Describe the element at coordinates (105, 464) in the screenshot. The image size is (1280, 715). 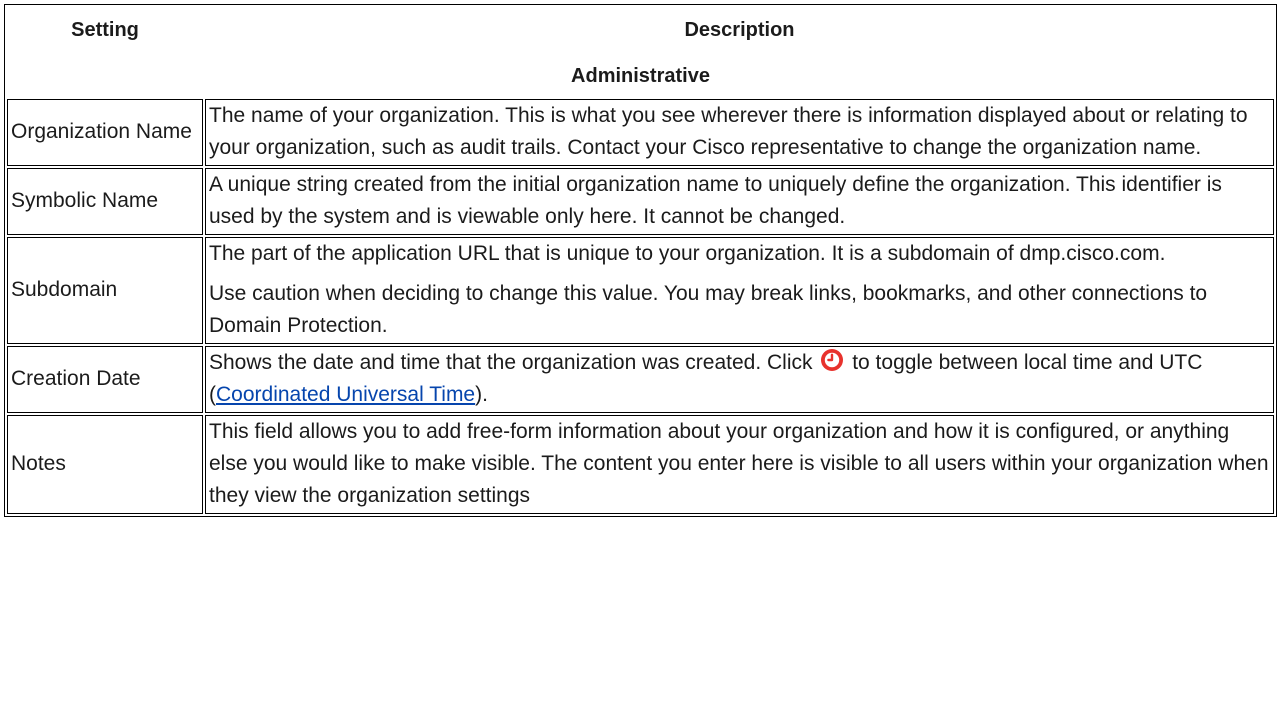
I see `setting-name-notes: Notes` at that location.